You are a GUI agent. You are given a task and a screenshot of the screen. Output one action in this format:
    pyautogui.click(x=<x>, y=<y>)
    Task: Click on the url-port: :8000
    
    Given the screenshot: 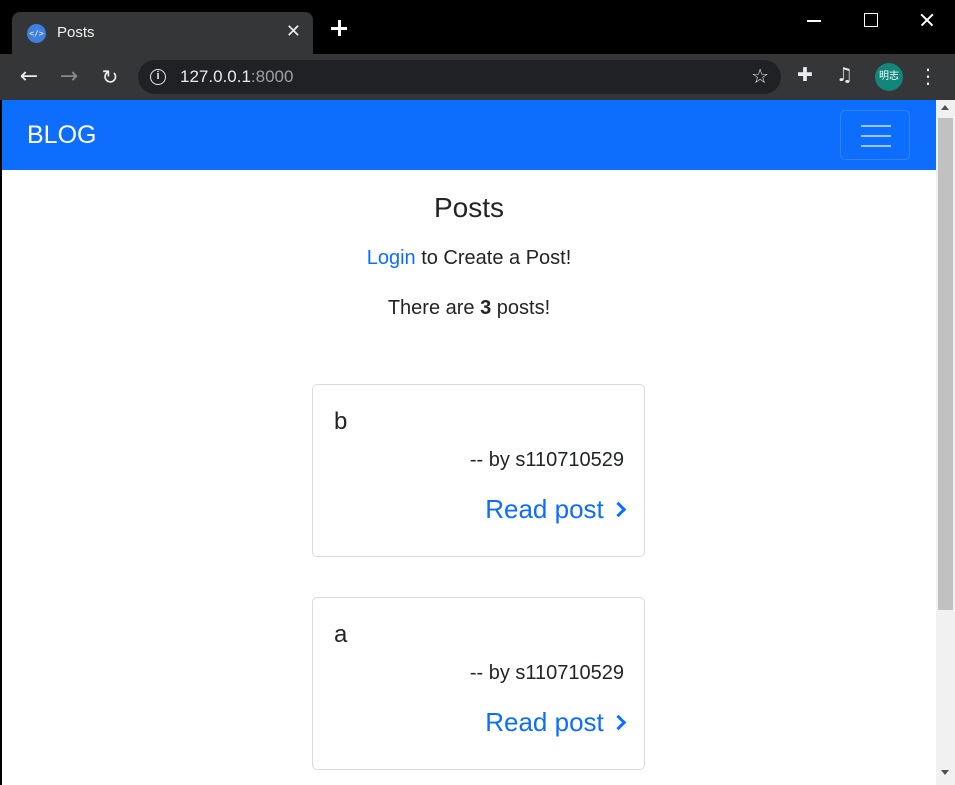 What is the action you would take?
    pyautogui.click(x=272, y=76)
    